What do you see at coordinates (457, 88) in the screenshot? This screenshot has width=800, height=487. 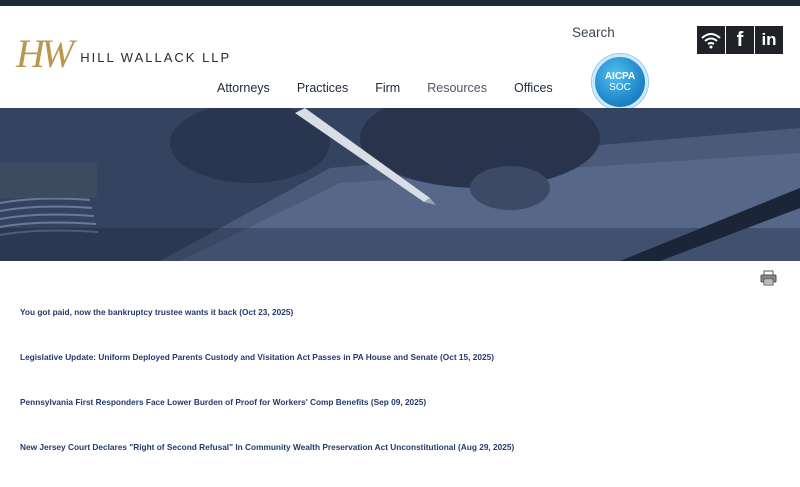 I see `nav-item-resources: Resources` at bounding box center [457, 88].